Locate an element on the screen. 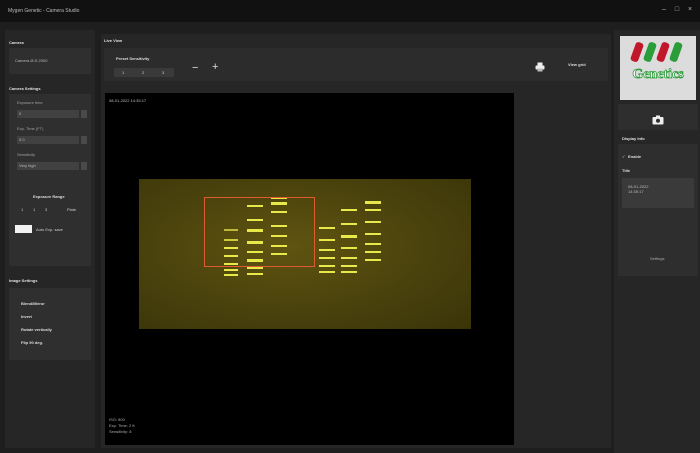 The height and width of the screenshot is (453, 700). display-info-title: Display Info is located at coordinates (633, 138).